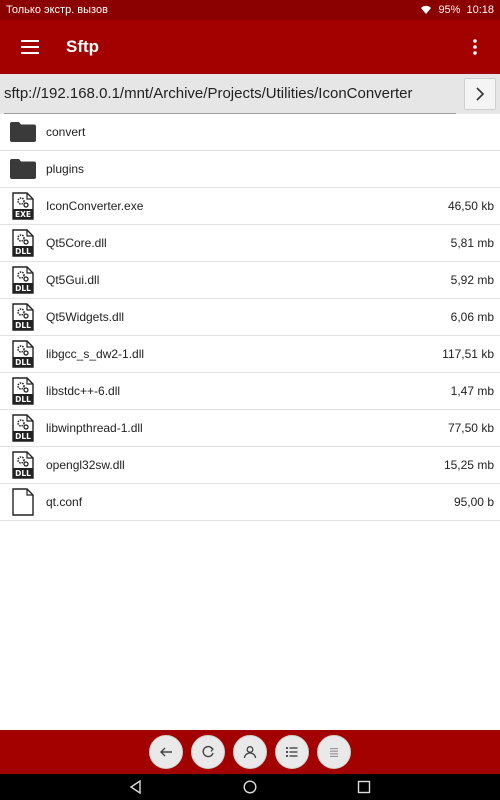  Describe the element at coordinates (364, 787) in the screenshot. I see `nav-recents-icon` at that location.